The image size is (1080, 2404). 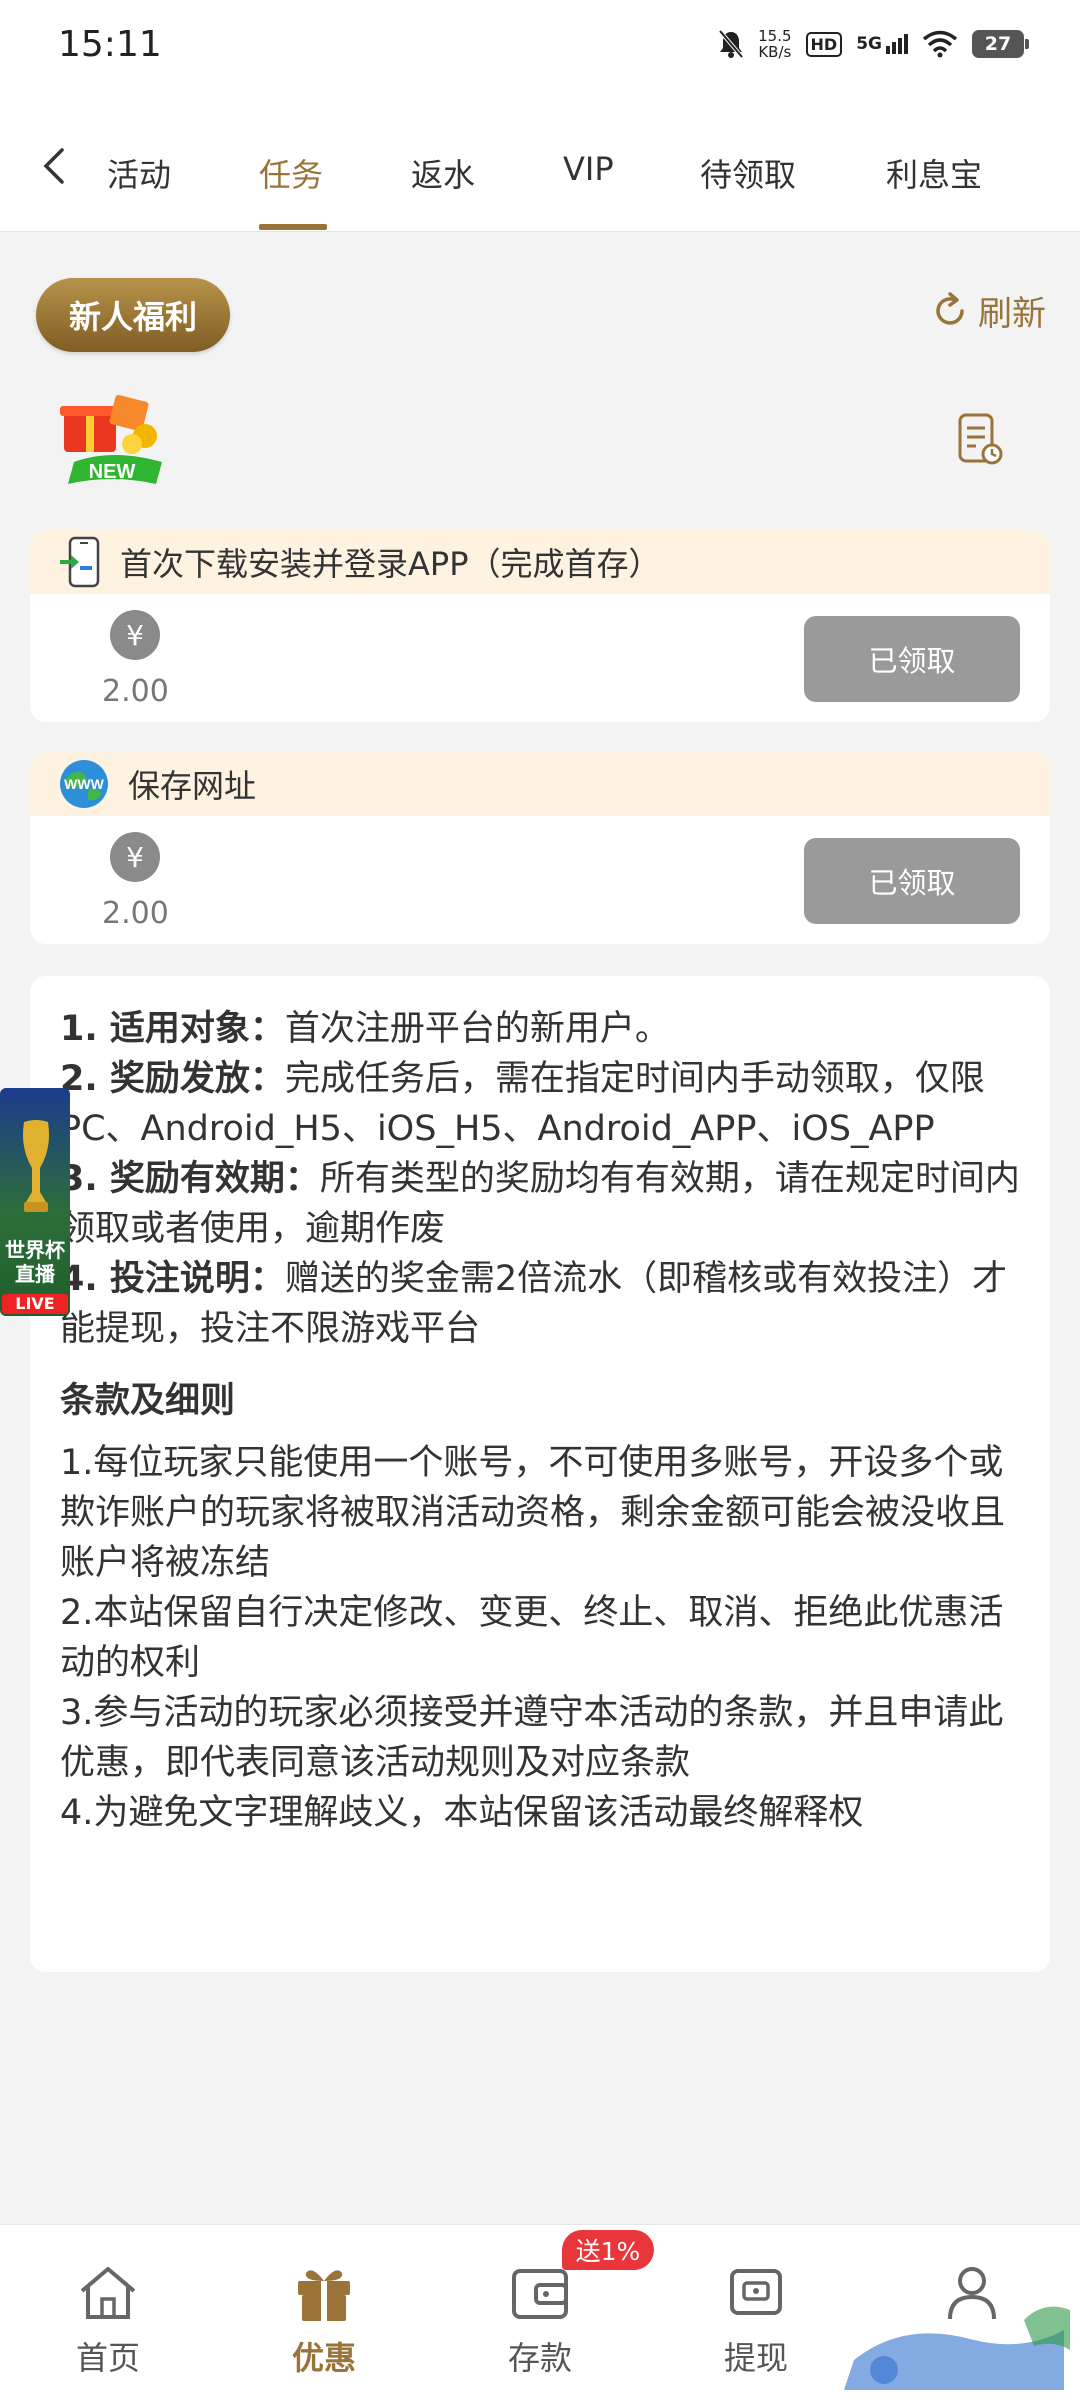 What do you see at coordinates (882, 44) in the screenshot?
I see `signal-icon: 5G` at bounding box center [882, 44].